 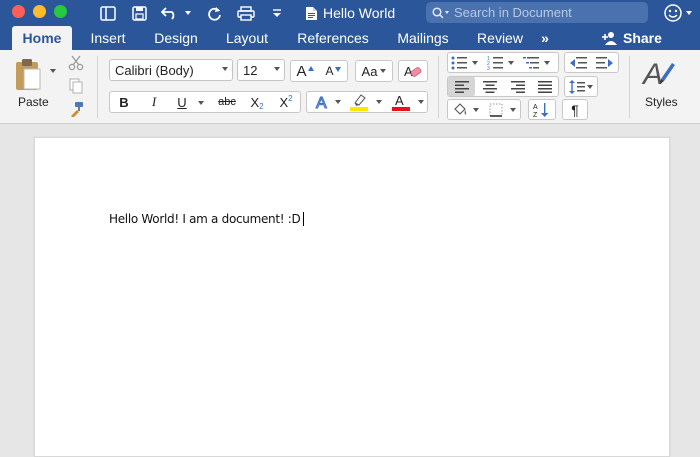 What do you see at coordinates (489, 86) in the screenshot?
I see `align-center-icon` at bounding box center [489, 86].